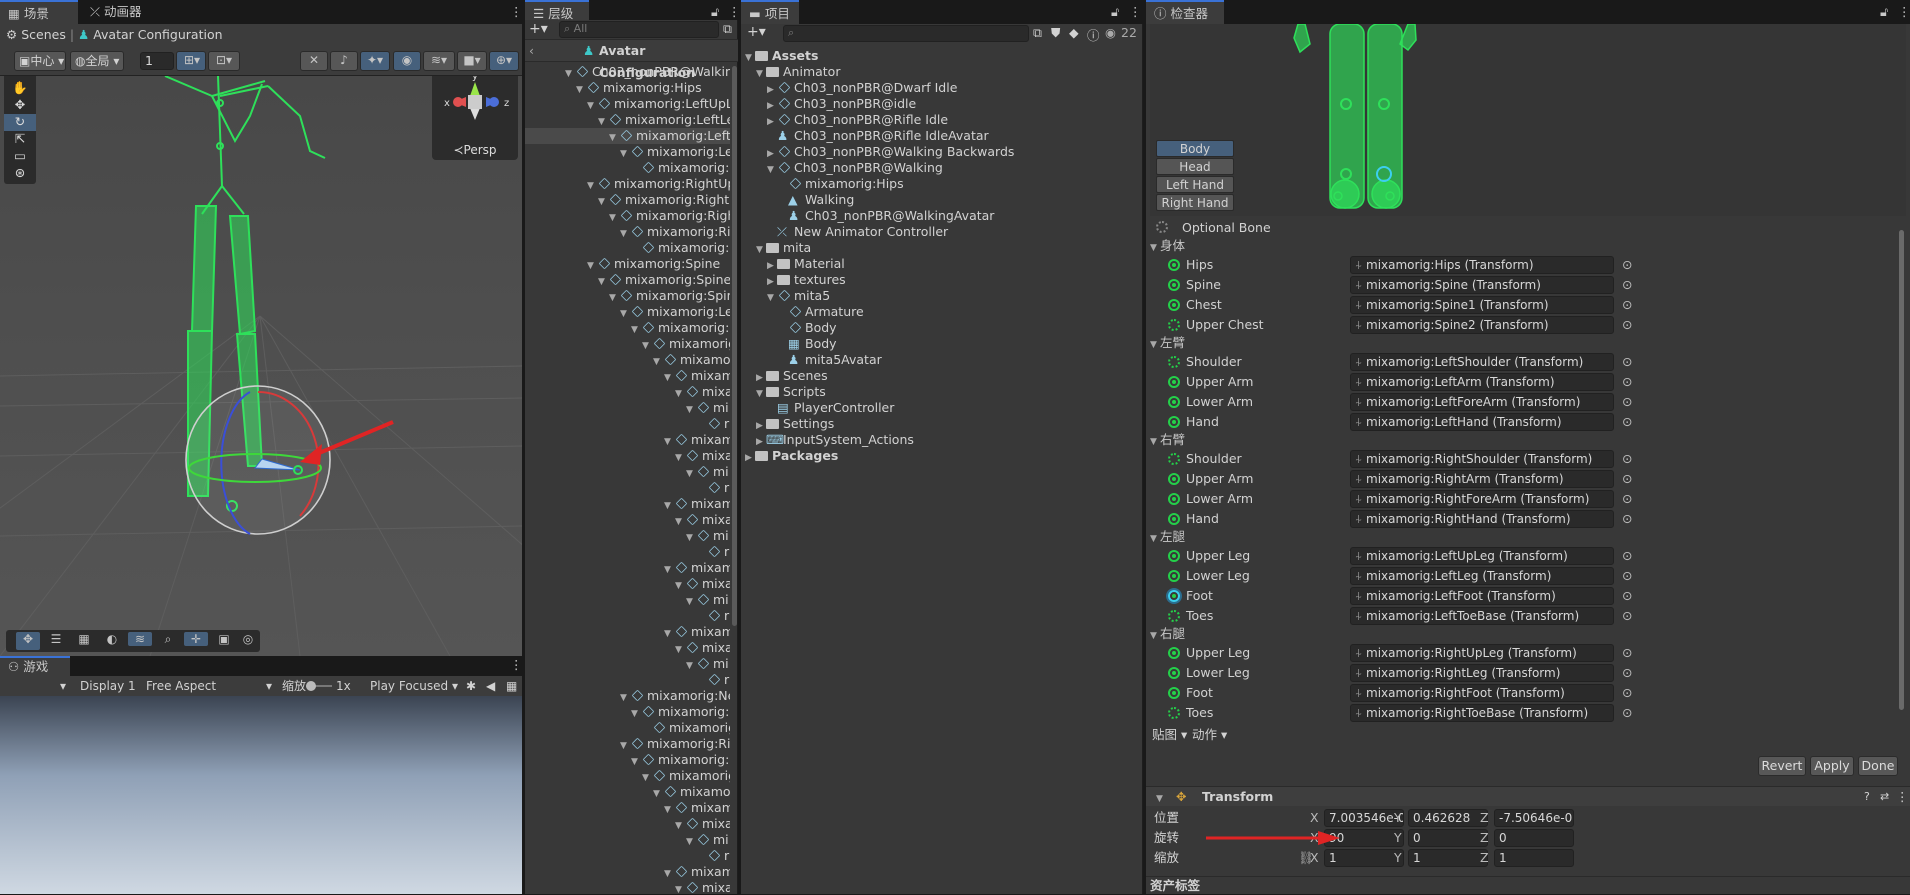  What do you see at coordinates (1522, 634) in the screenshot?
I see `bone-section-header: ▼ 右腿` at bounding box center [1522, 634].